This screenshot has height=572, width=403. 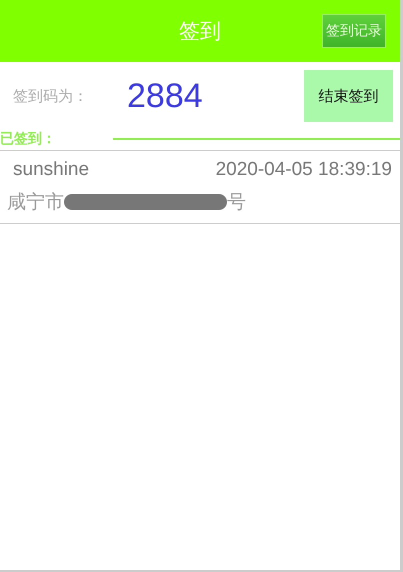 What do you see at coordinates (51, 96) in the screenshot?
I see `code-label: 签到码为：` at bounding box center [51, 96].